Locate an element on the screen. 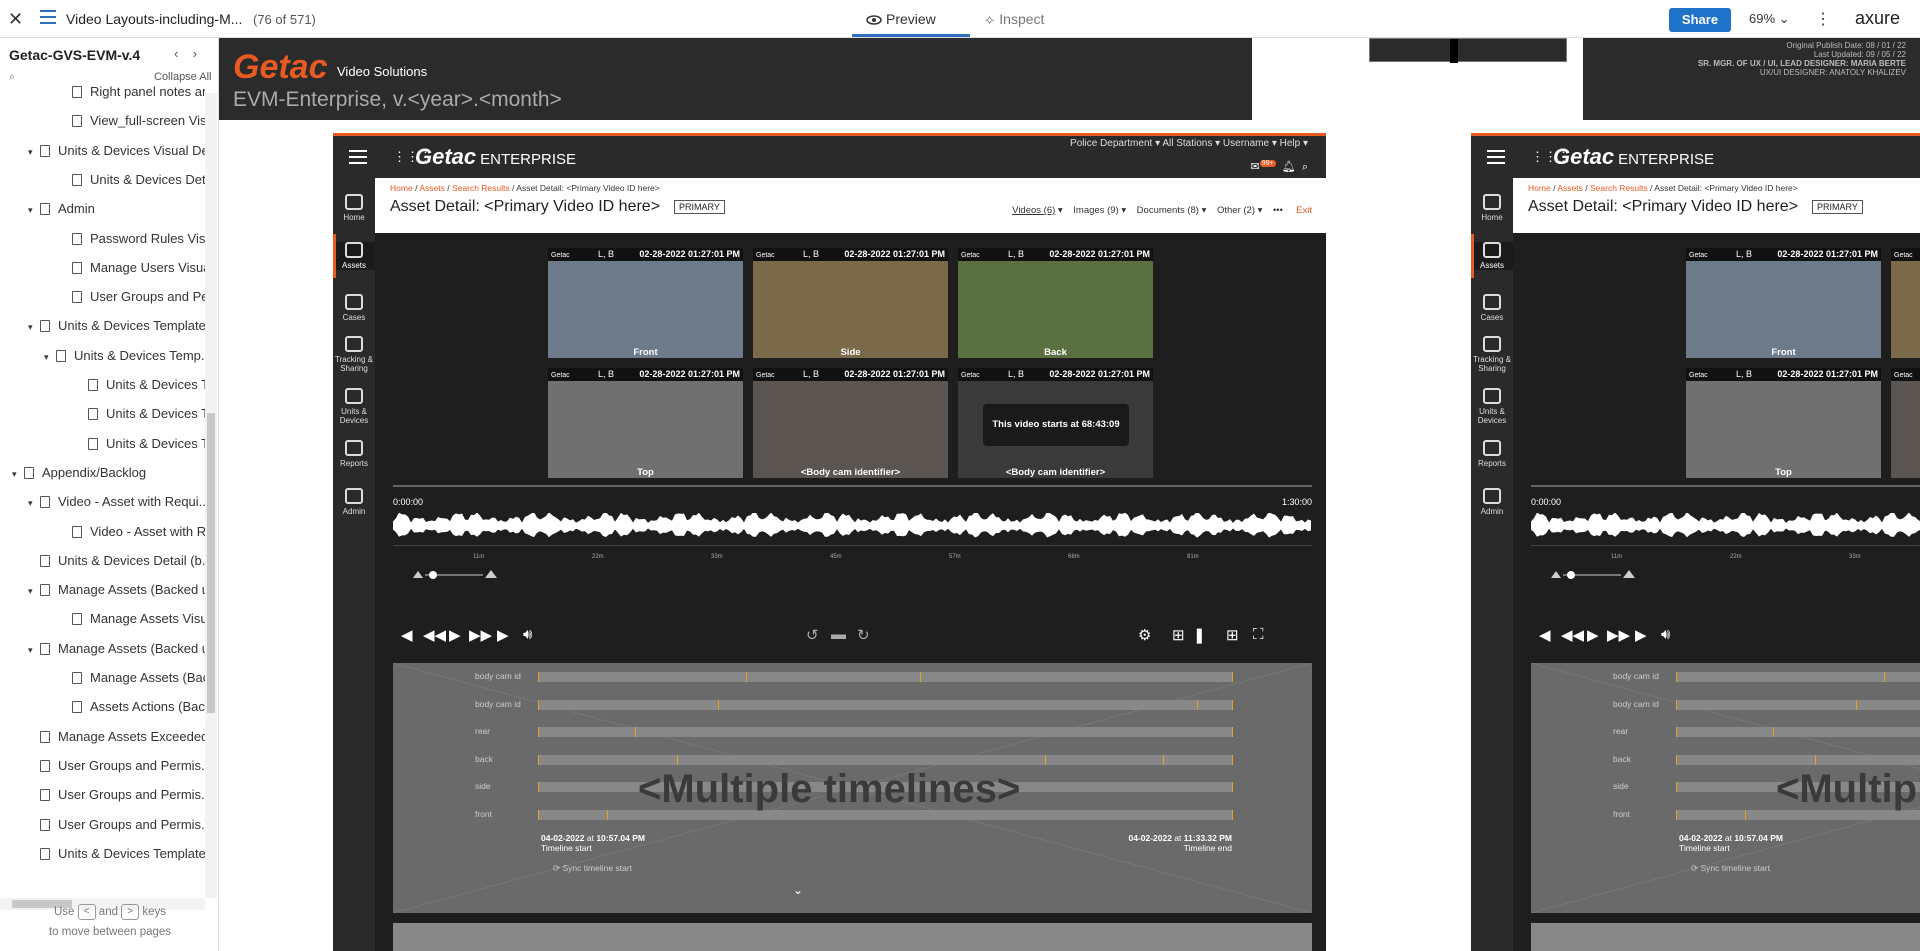 Image resolution: width=1920 pixels, height=951 pixels. redo-icon: ↻ is located at coordinates (863, 635).